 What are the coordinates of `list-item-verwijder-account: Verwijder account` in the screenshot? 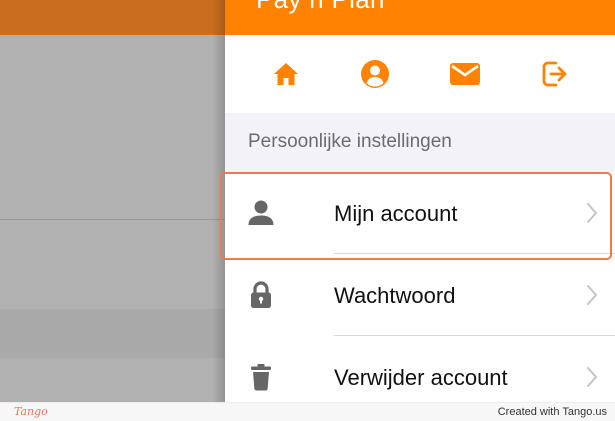 It's located at (420, 369).